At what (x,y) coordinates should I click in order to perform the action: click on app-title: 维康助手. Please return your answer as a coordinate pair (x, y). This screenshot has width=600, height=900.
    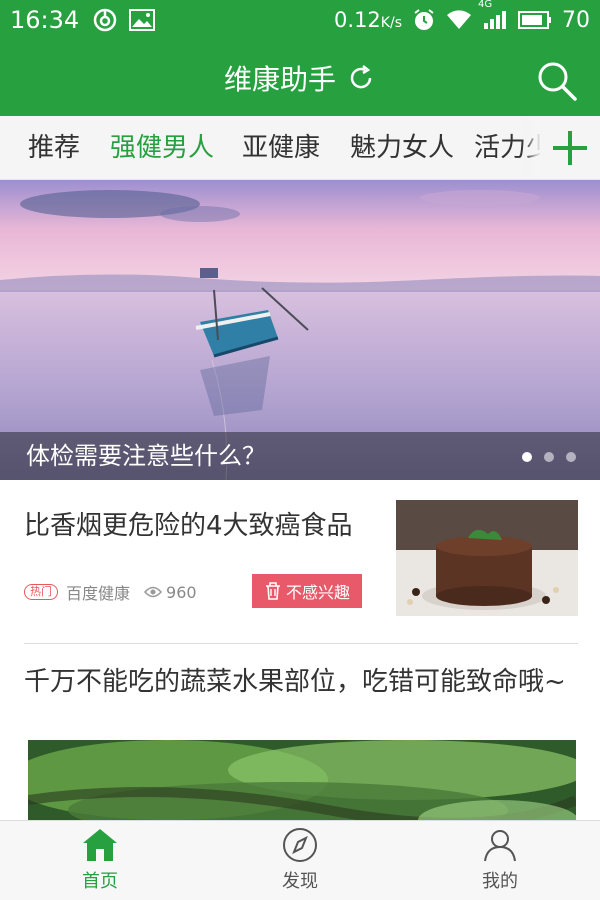
    Looking at the image, I should click on (279, 79).